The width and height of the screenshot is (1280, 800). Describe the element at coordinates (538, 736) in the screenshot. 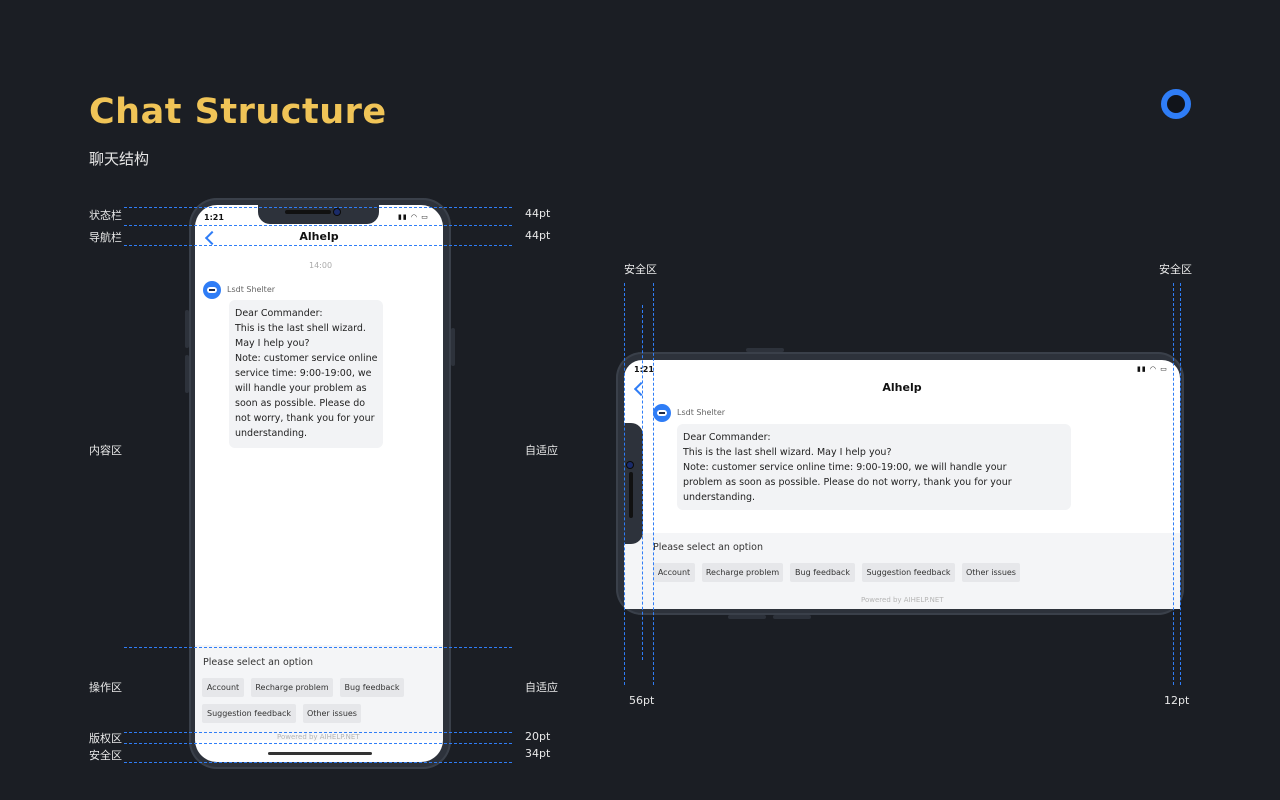

I see `value-copyright-area: 20pt` at that location.